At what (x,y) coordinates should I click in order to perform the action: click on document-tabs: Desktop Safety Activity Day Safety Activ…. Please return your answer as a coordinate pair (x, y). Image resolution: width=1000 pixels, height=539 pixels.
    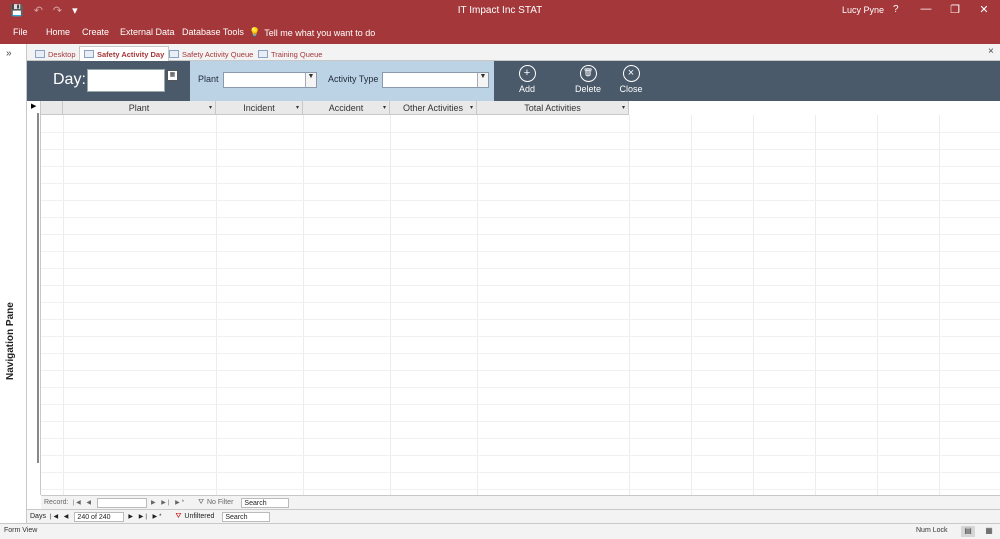
    Looking at the image, I should click on (513, 52).